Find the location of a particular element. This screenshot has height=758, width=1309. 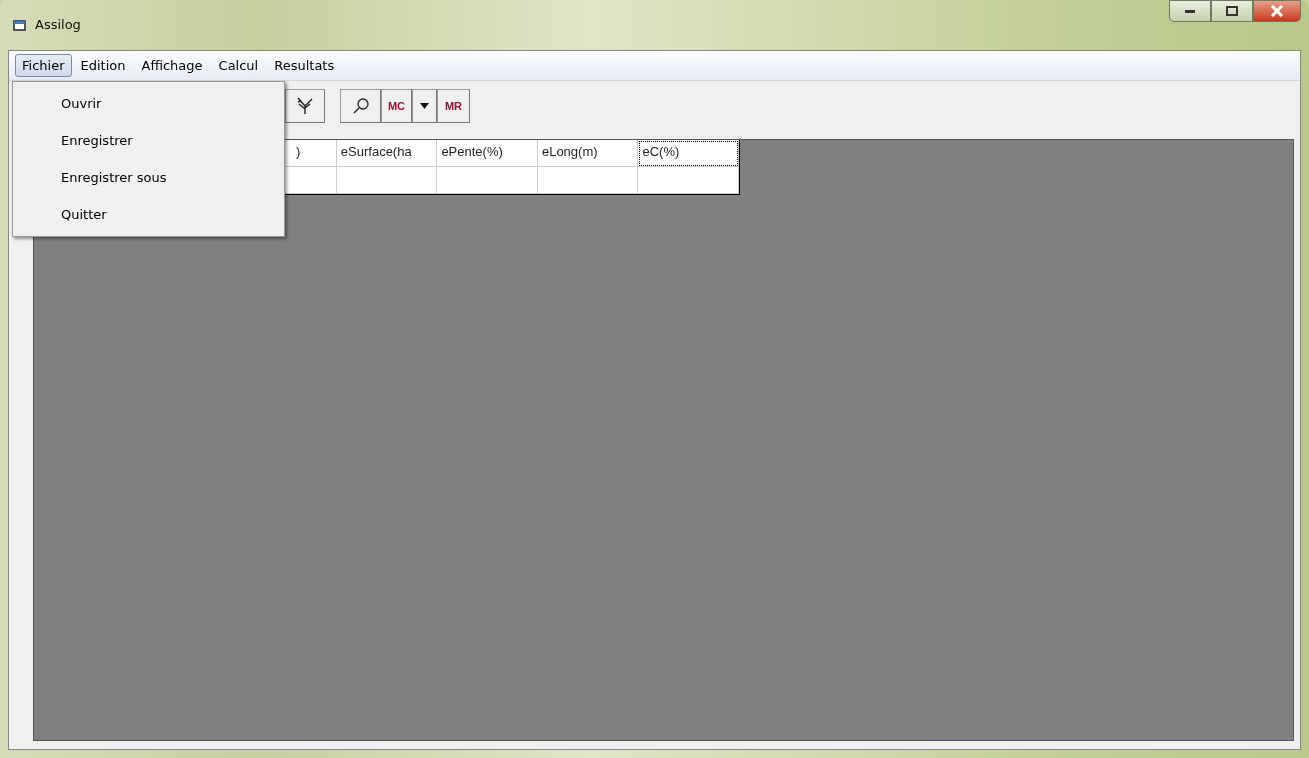

search-icon is located at coordinates (360, 106).